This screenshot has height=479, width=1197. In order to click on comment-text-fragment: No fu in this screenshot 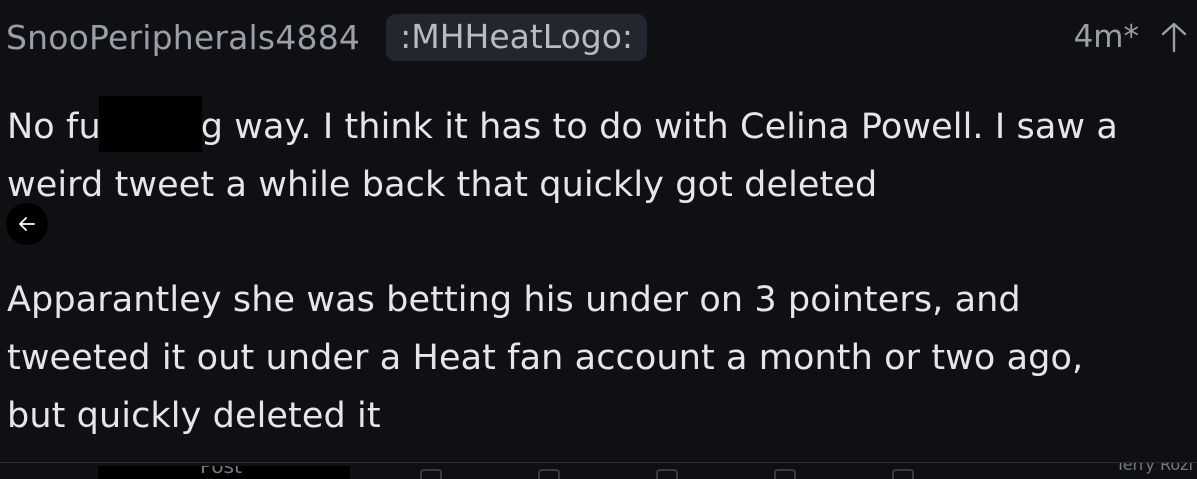, I will do `click(54, 127)`.